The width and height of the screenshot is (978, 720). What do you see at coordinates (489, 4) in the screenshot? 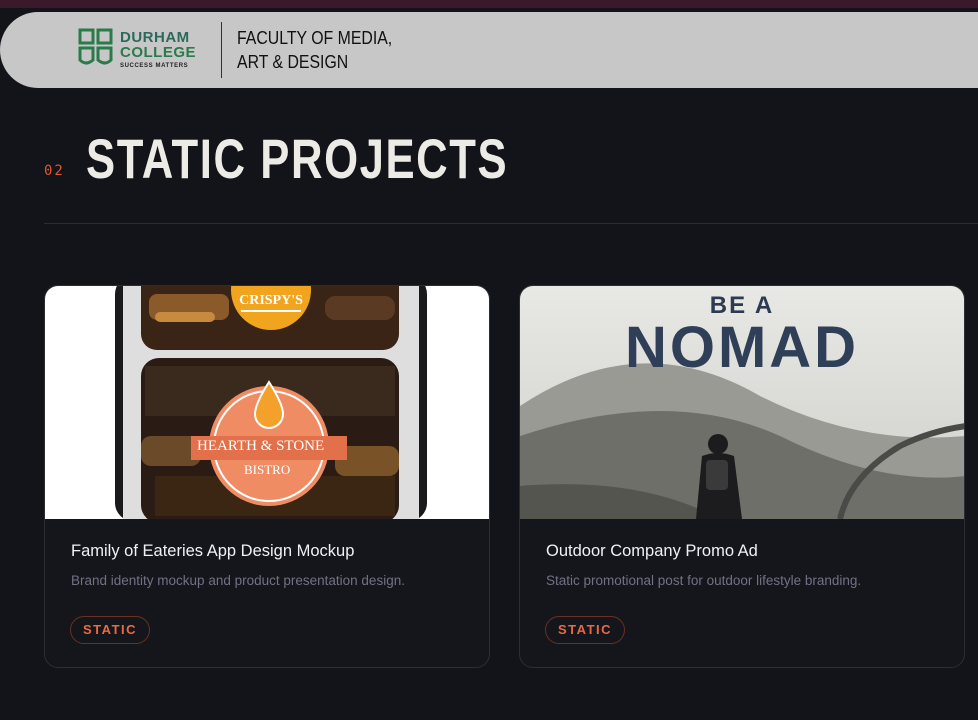
I see `top-accent-strip` at bounding box center [489, 4].